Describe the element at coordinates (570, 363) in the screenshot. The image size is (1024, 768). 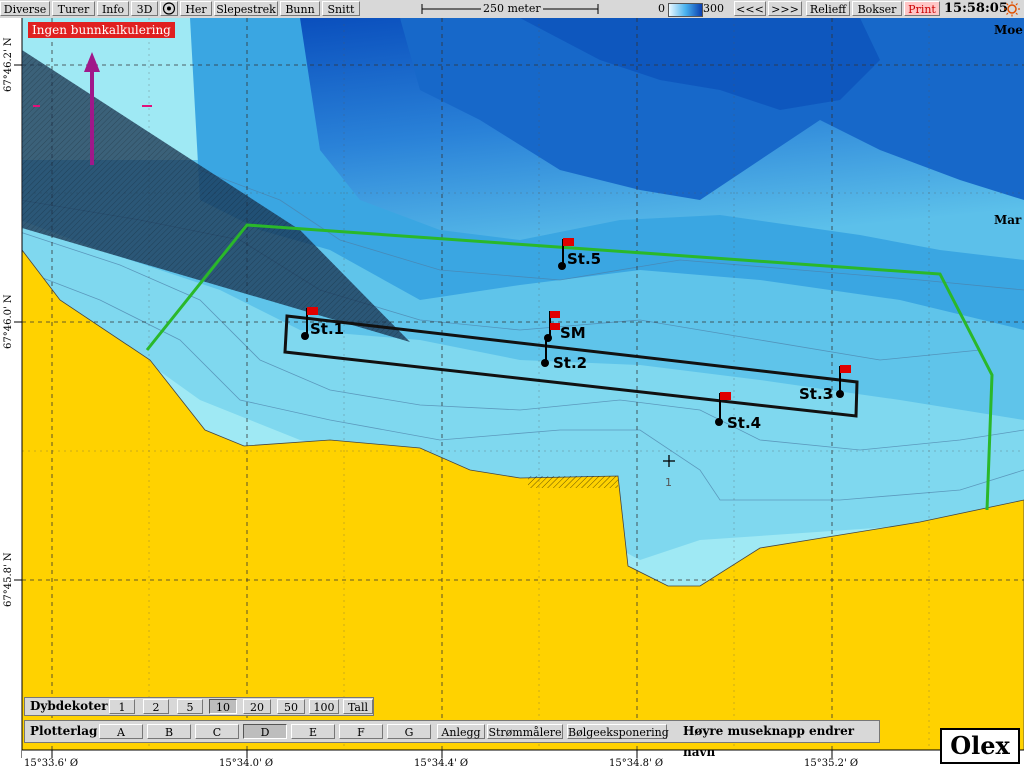
I see `svg-text: St.2` at that location.